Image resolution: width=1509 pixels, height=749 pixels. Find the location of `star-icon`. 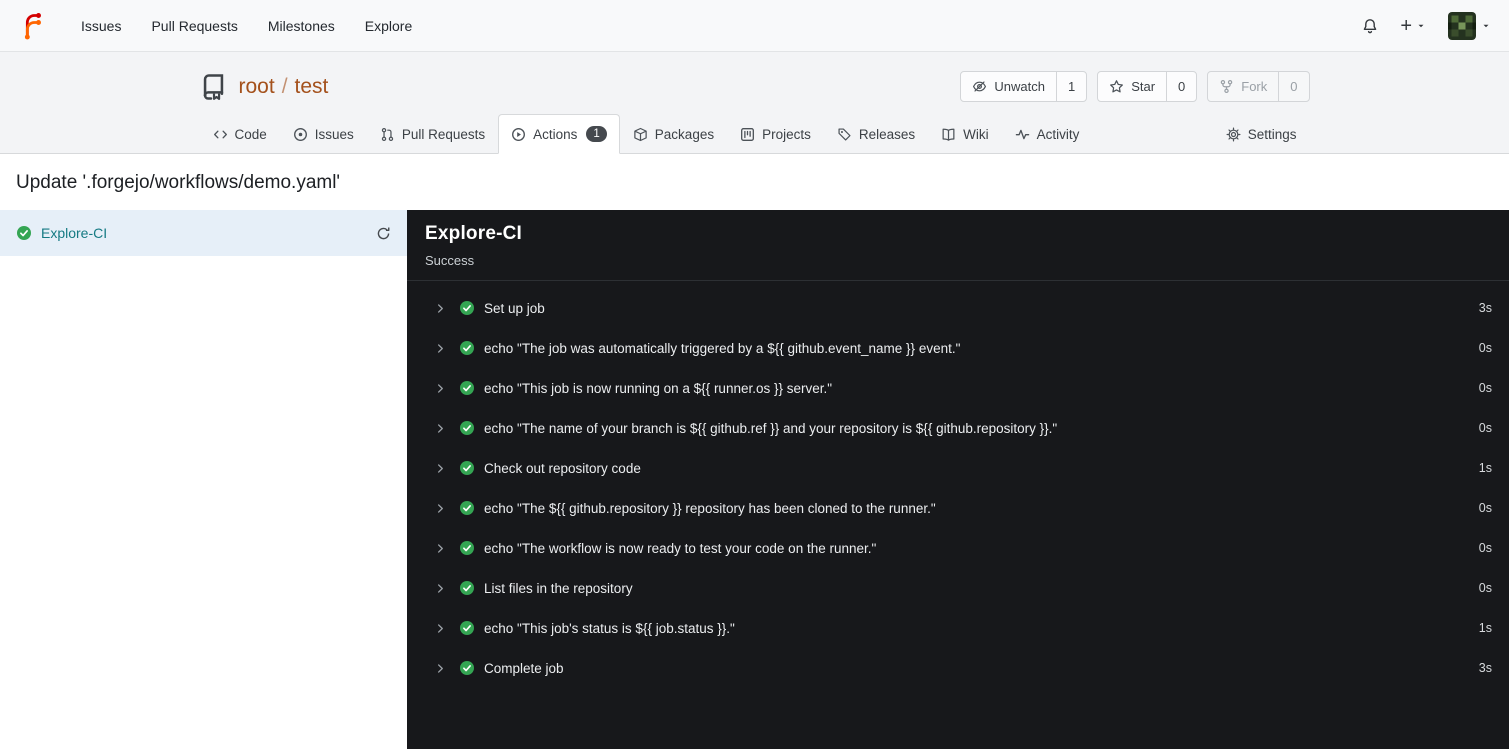

star-icon is located at coordinates (1116, 86).